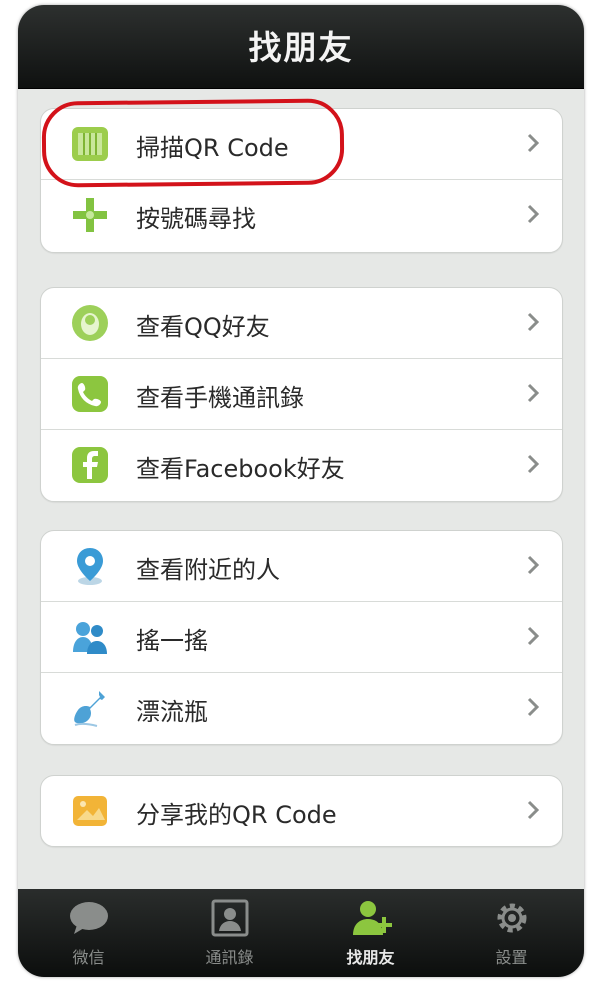 Image resolution: width=600 pixels, height=984 pixels. I want to click on menu-item-drift-bottle: 漂流瓶, so click(301, 708).